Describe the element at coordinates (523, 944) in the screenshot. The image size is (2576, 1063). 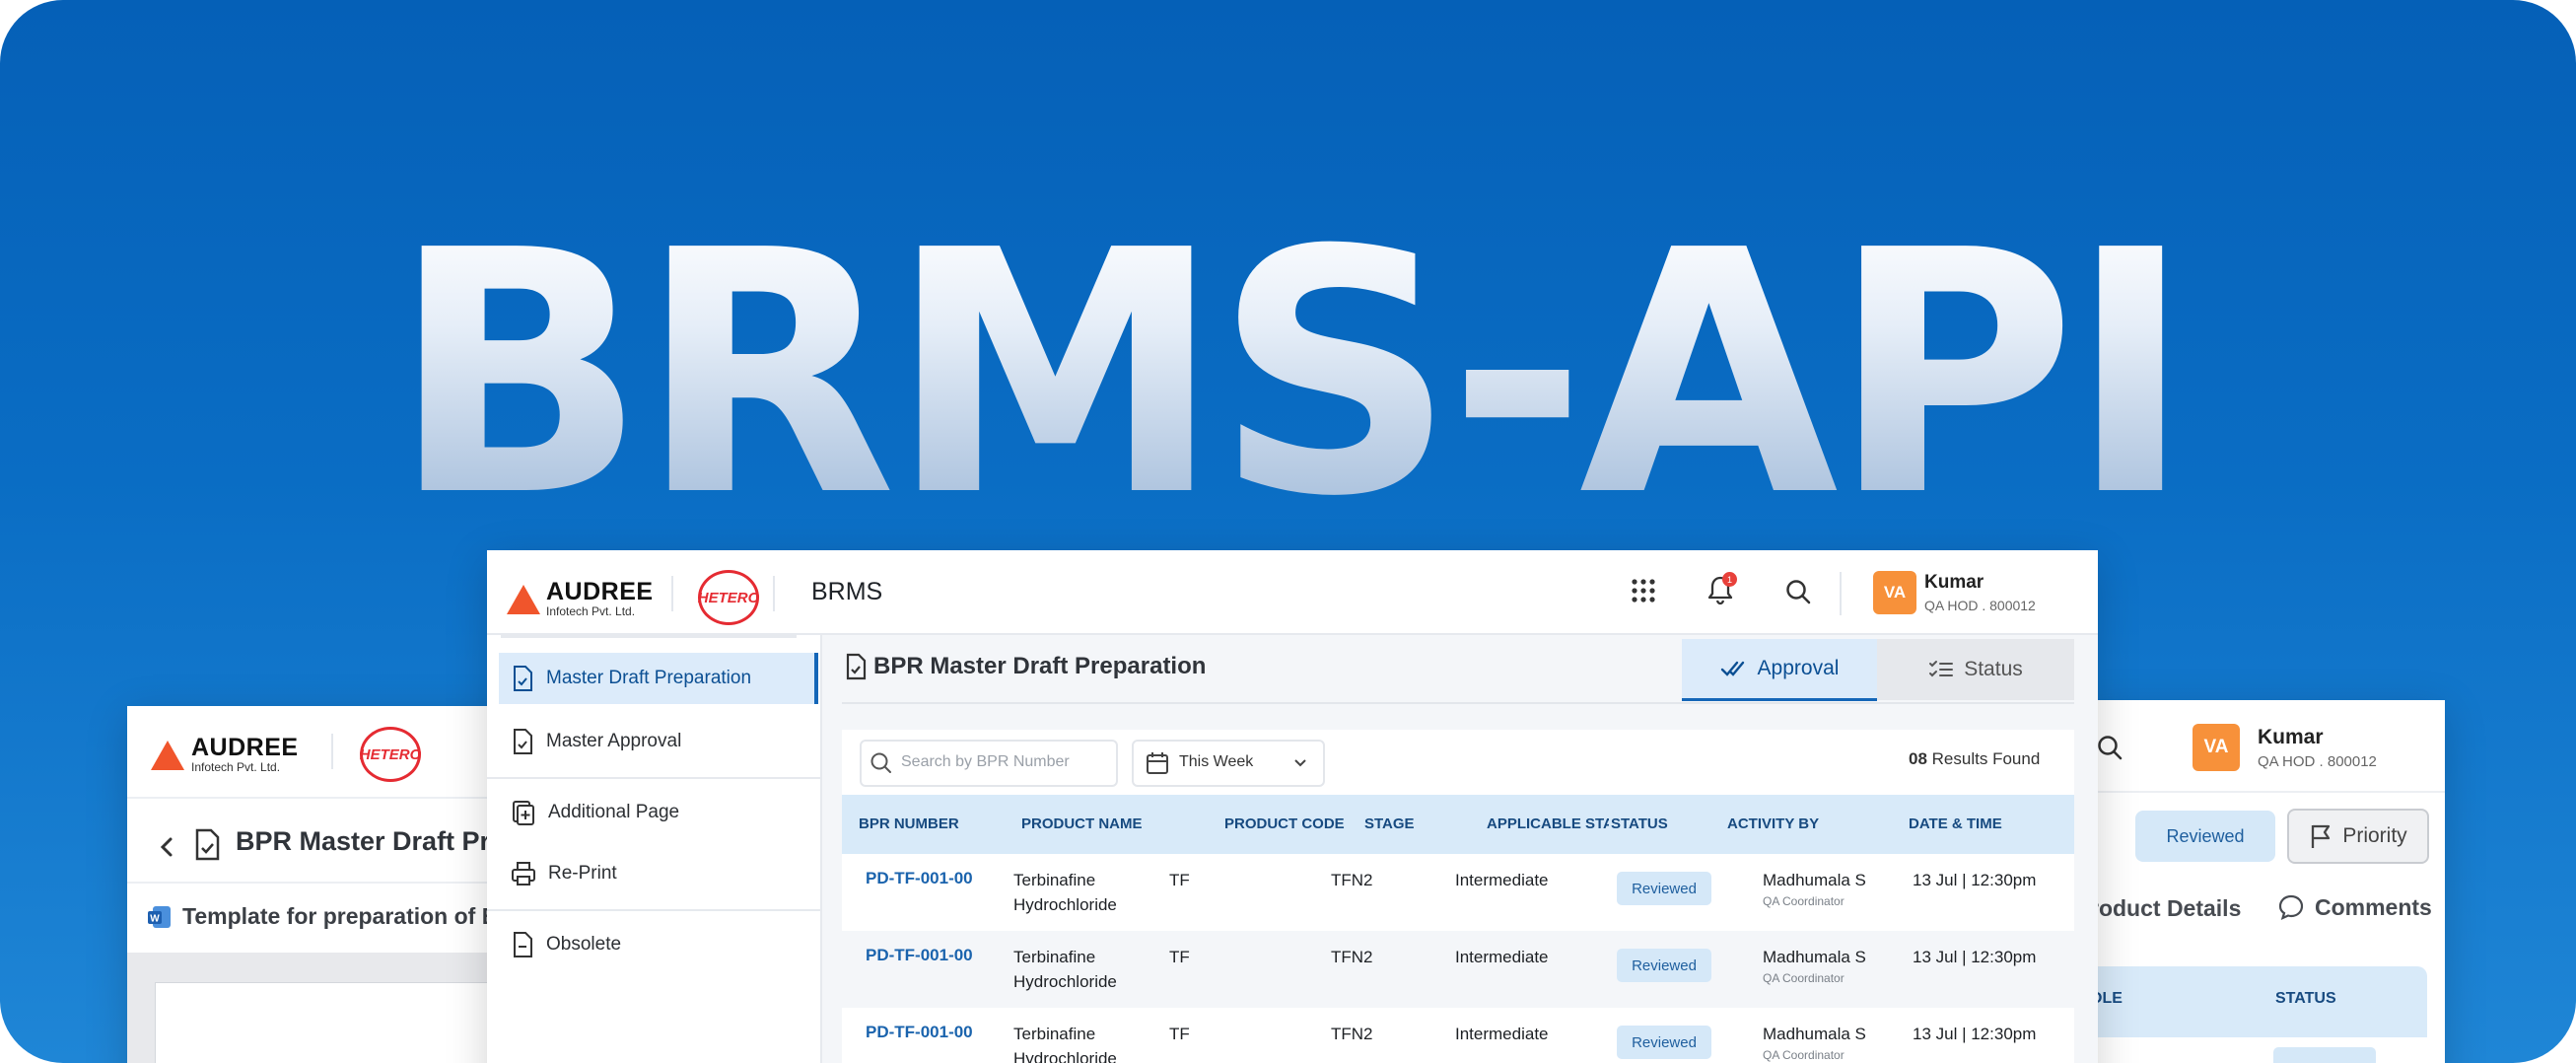
I see `document-minus-icon` at that location.